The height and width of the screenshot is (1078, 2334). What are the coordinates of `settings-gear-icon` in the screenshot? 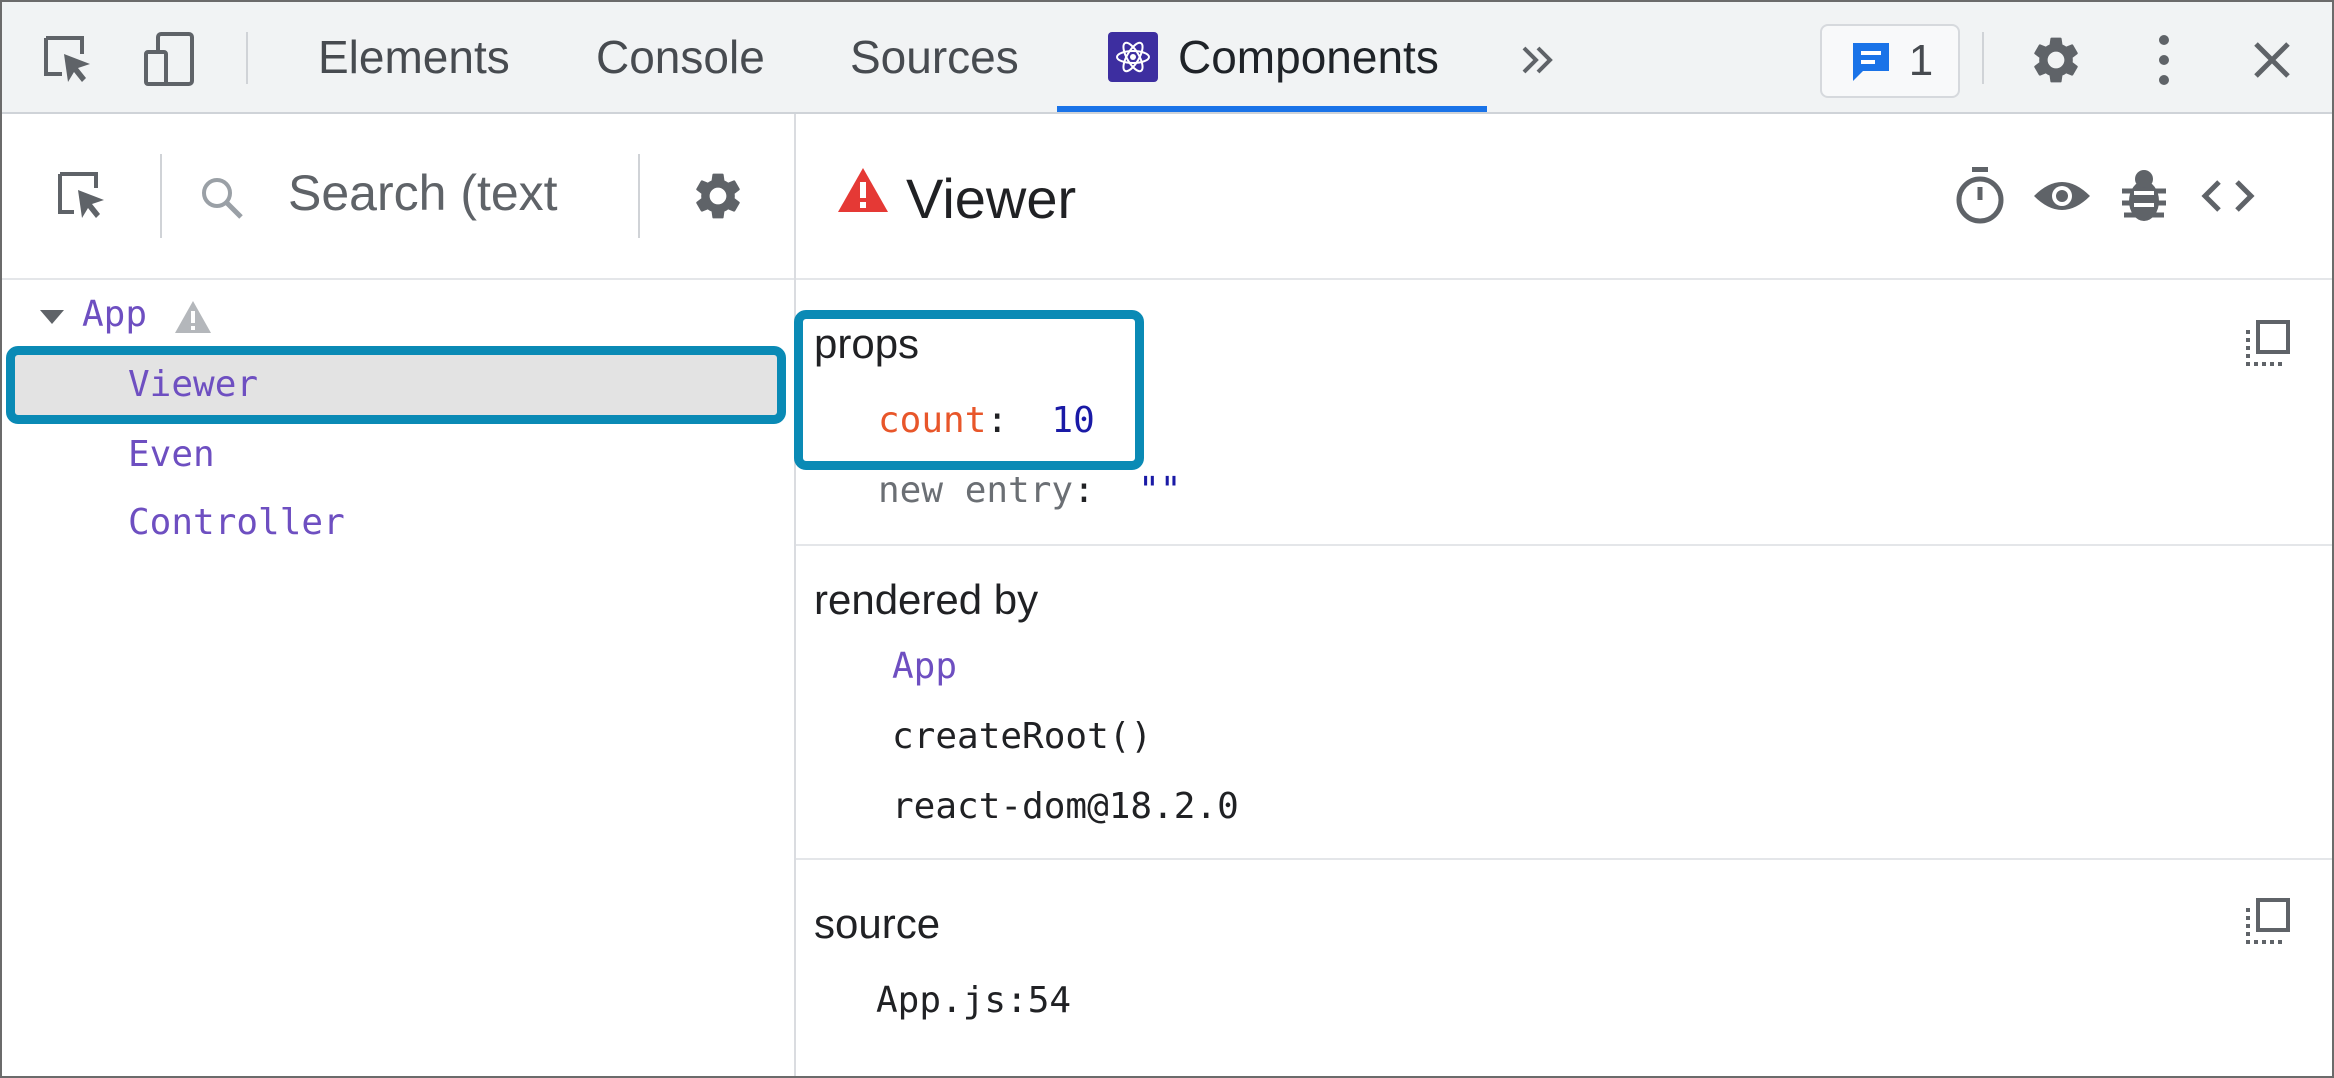 It's located at (2056, 60).